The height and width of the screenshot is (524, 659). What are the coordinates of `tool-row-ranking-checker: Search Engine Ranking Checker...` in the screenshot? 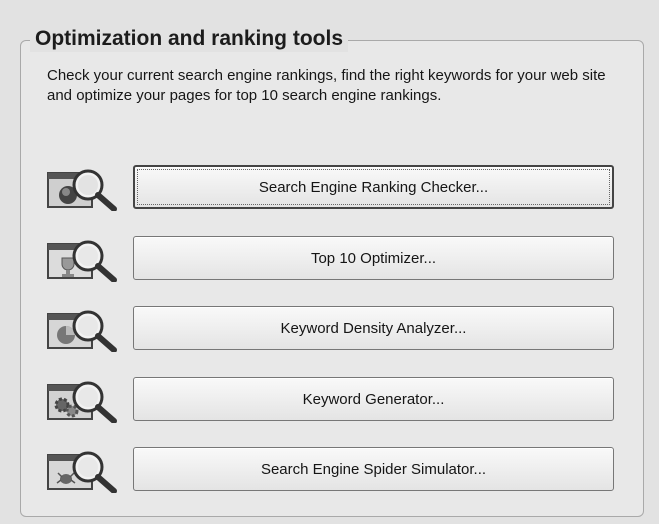 It's located at (329, 189).